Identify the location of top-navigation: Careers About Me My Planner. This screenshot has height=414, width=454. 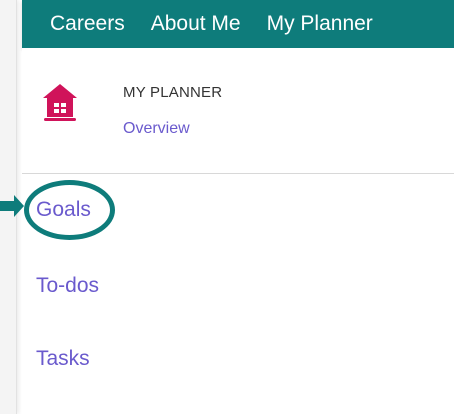
(238, 24).